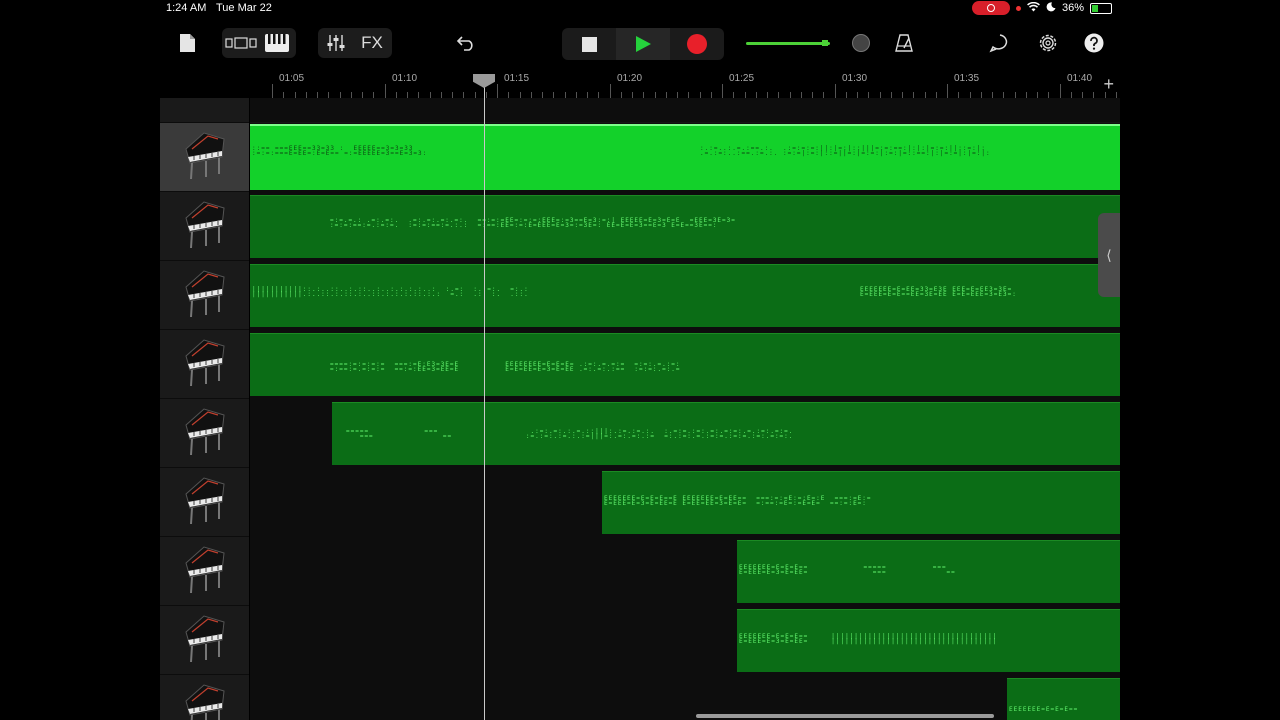  Describe the element at coordinates (861, 43) in the screenshot. I see `master-volume-knob` at that location.